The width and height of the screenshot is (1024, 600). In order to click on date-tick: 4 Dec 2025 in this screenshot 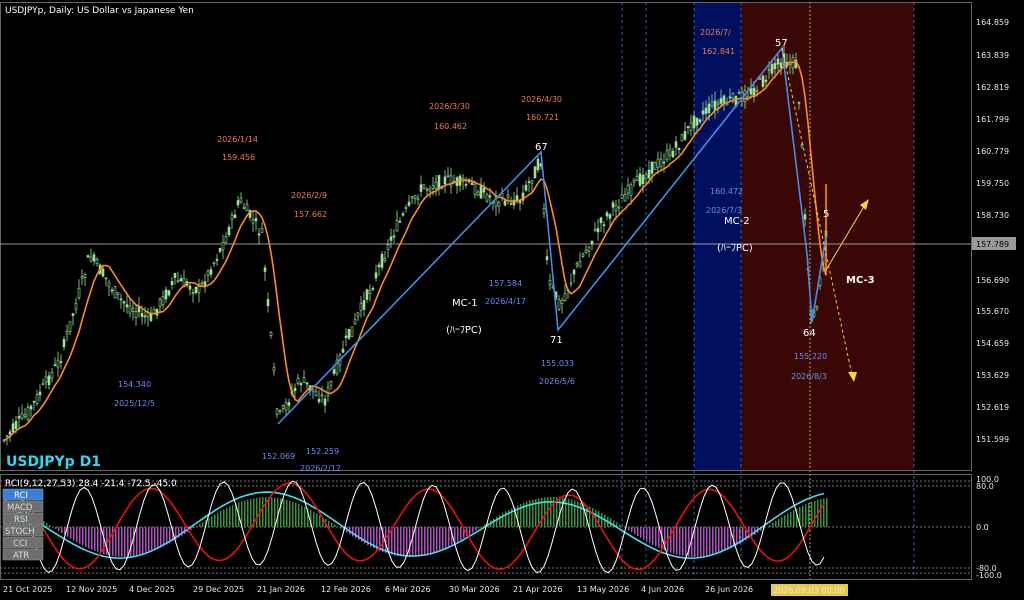, I will do `click(152, 589)`.